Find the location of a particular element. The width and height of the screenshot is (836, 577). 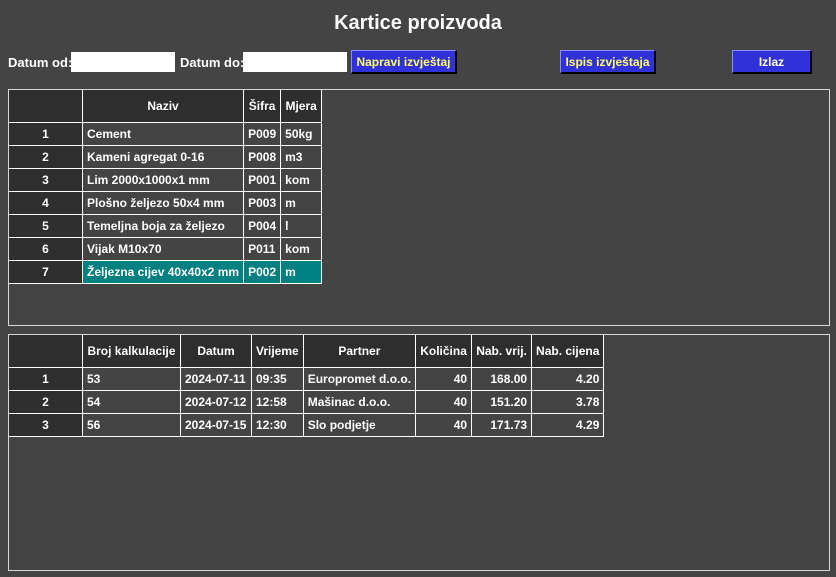

date-from-input is located at coordinates (123, 62).